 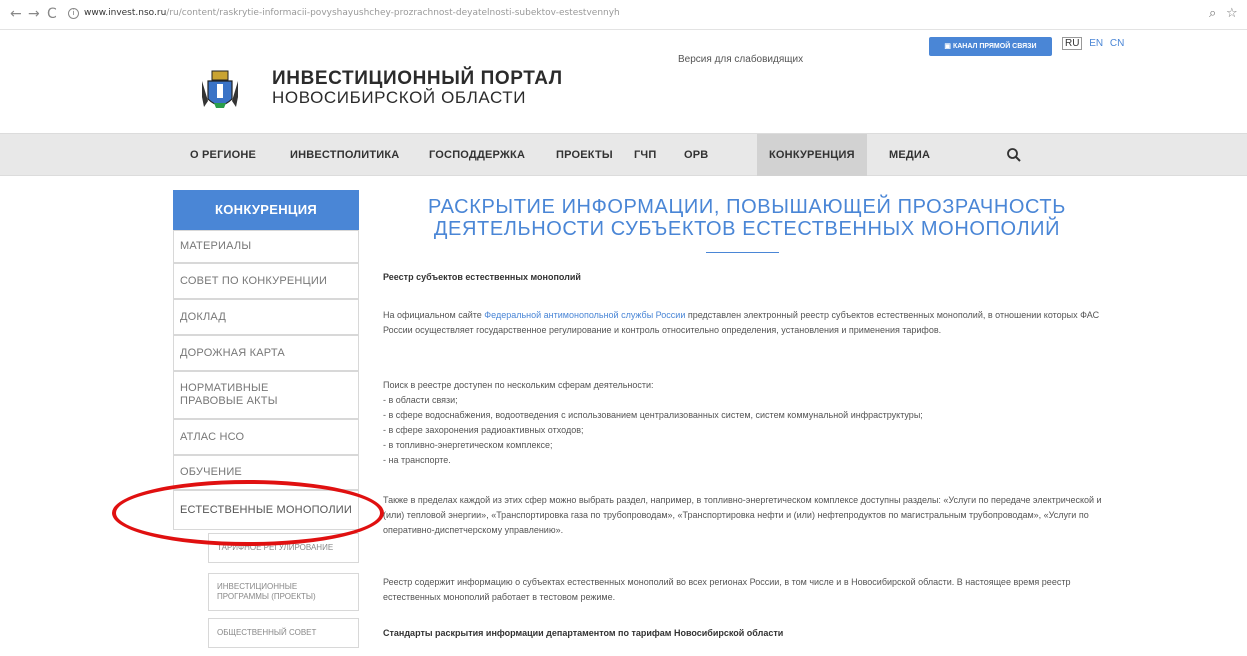 What do you see at coordinates (477, 155) in the screenshot?
I see `nav-item-support: ГОСПОДДЕРЖКА` at bounding box center [477, 155].